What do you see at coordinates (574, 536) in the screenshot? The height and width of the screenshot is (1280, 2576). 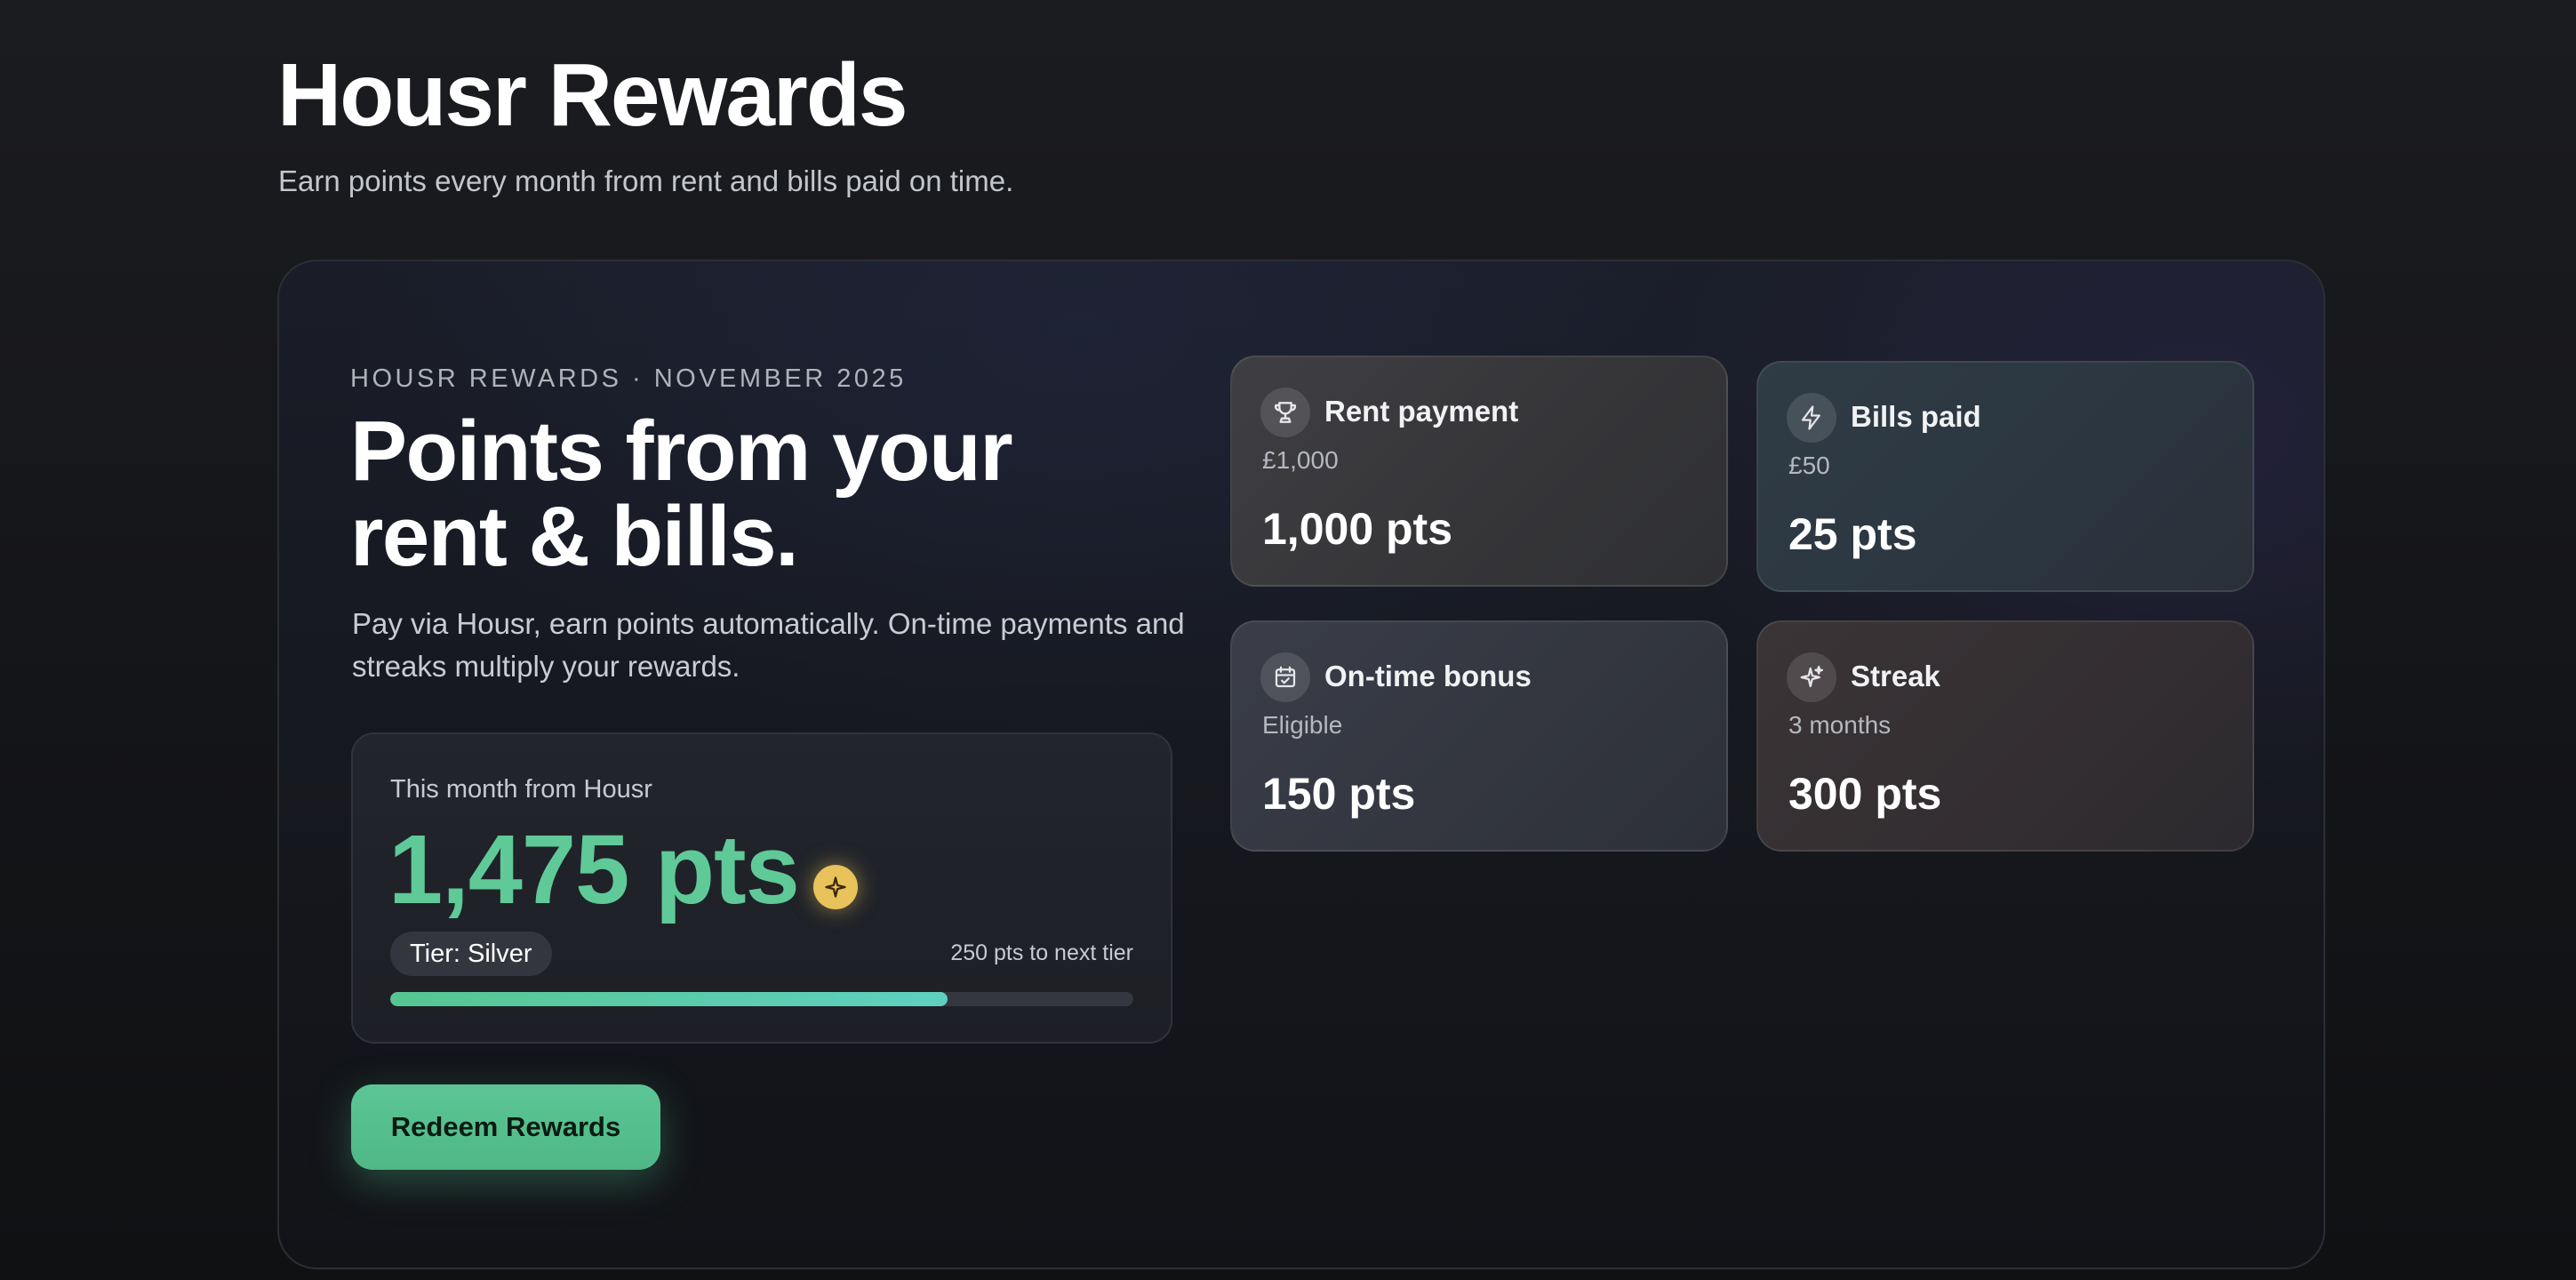 I see `hero-title-line2: rent & bills.` at bounding box center [574, 536].